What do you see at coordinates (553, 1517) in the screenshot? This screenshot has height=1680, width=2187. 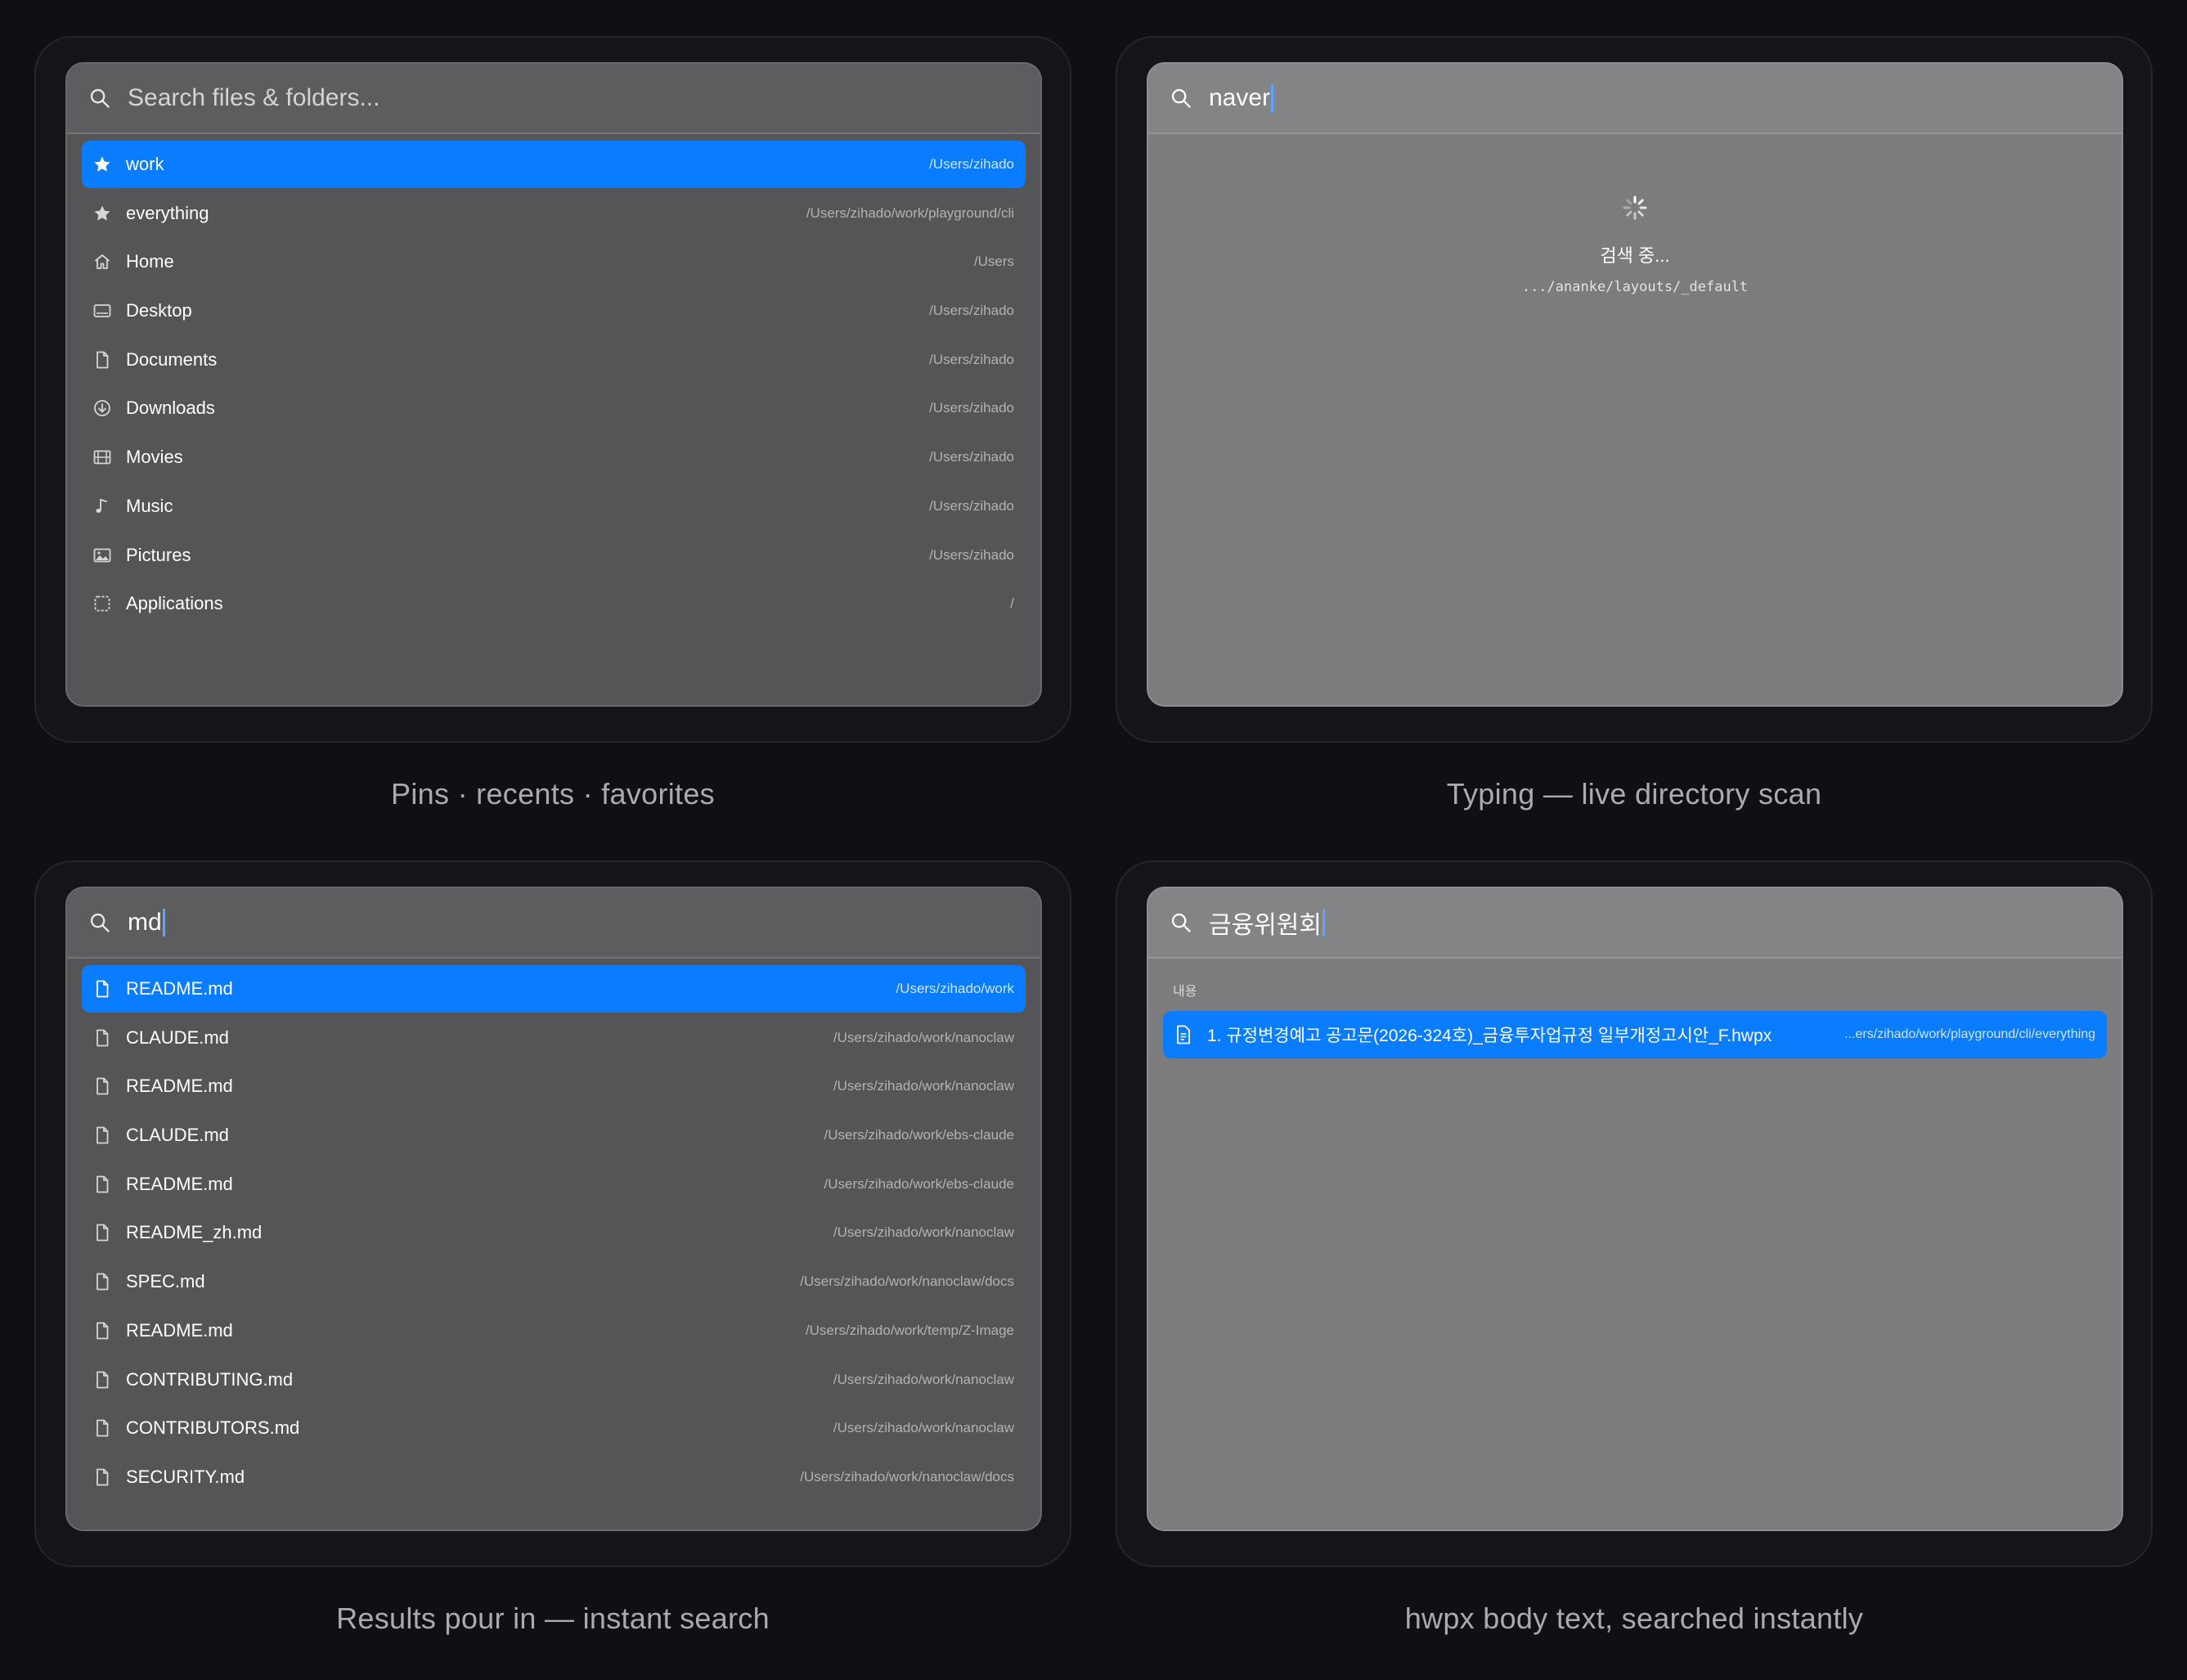 I see `list-fade` at bounding box center [553, 1517].